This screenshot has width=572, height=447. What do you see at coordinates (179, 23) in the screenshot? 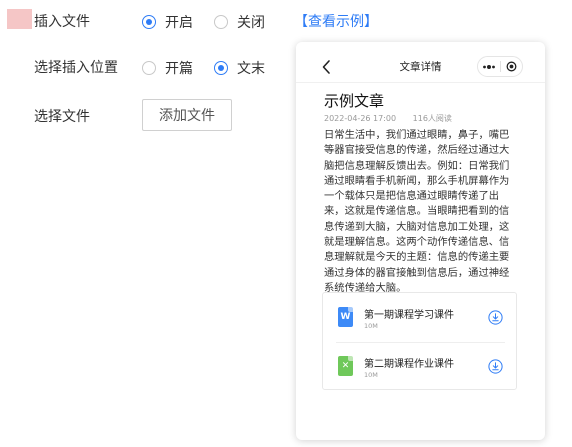
I see `insert-file-on-label: 开启` at bounding box center [179, 23].